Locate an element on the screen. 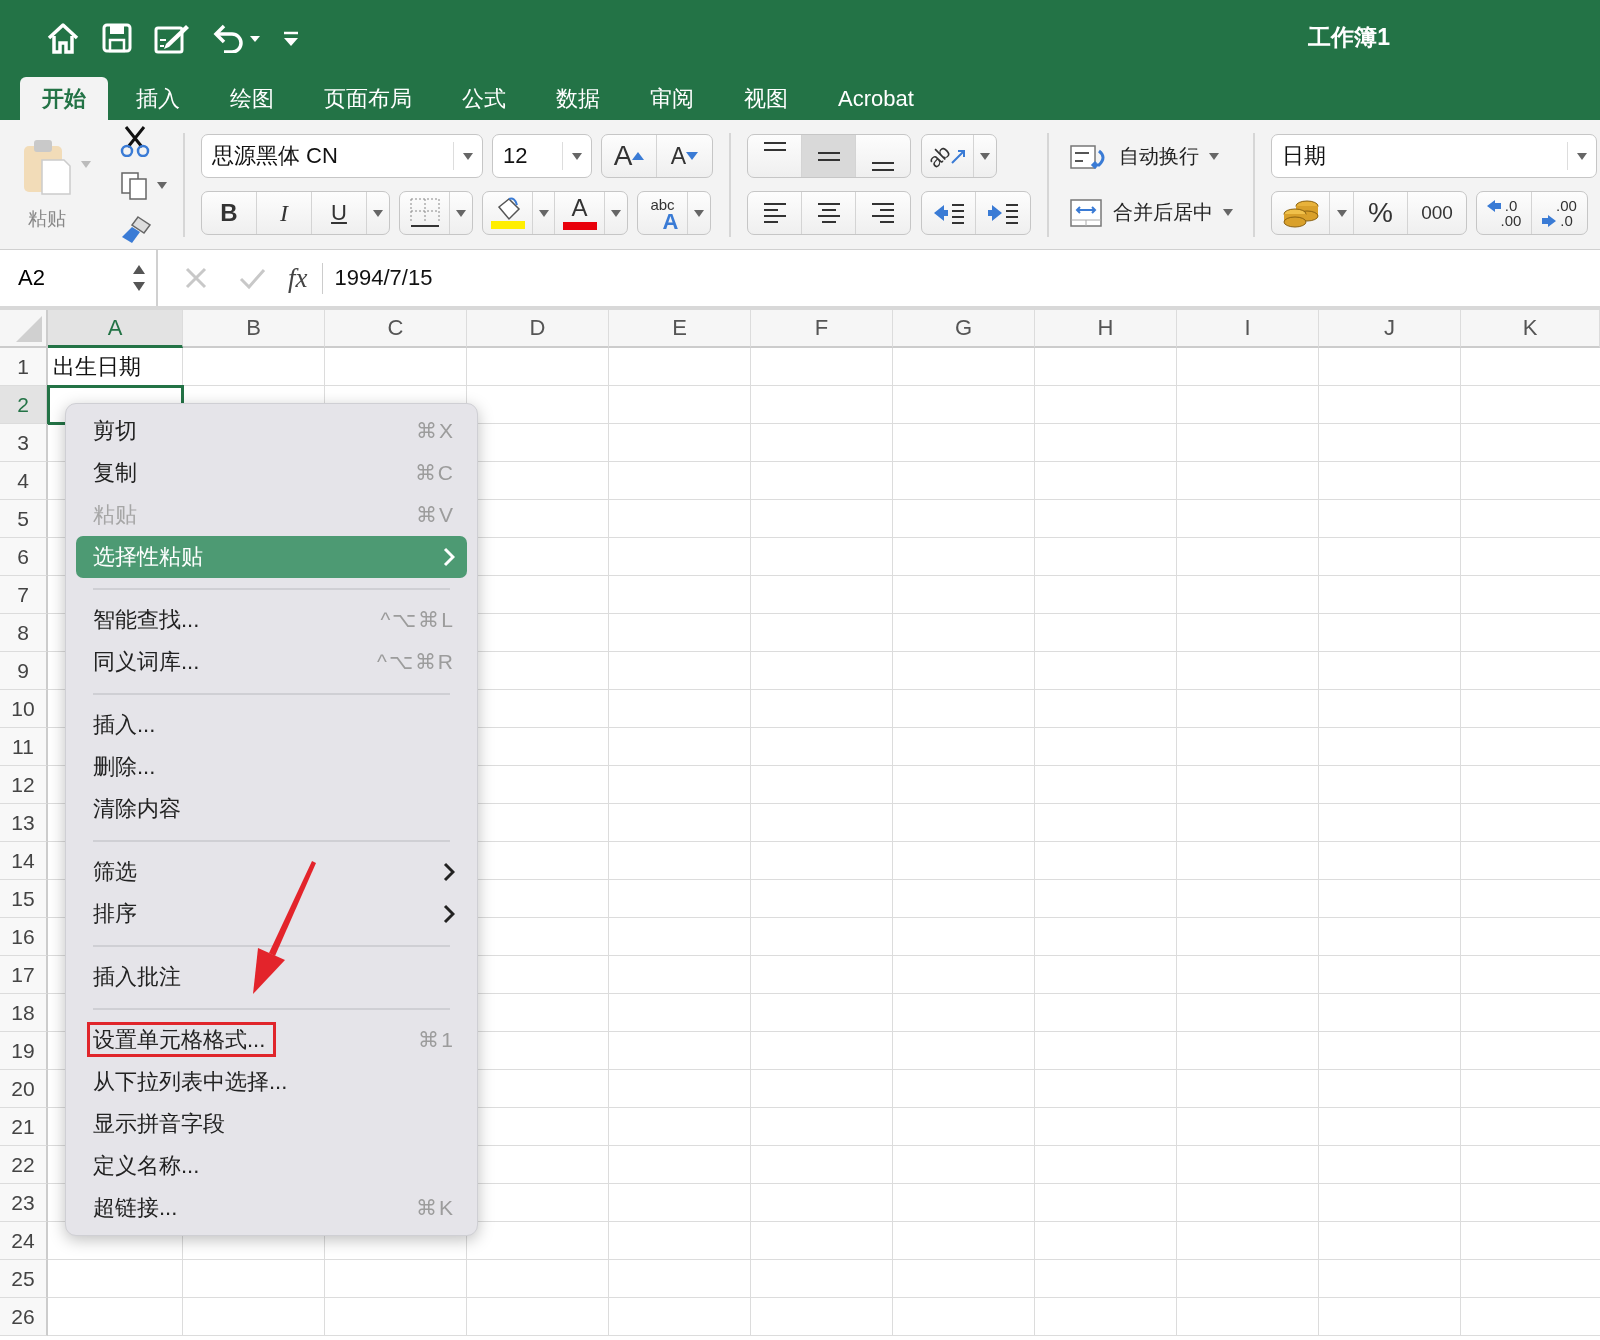 The width and height of the screenshot is (1600, 1340). orientation-text: ab is located at coordinates (939, 156).